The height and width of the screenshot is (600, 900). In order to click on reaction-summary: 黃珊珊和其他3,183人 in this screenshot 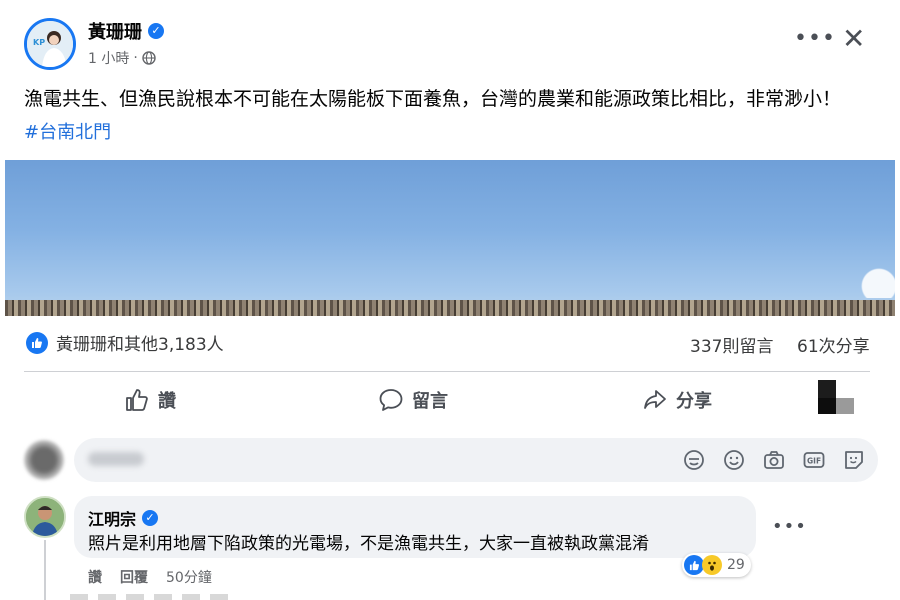, I will do `click(125, 342)`.